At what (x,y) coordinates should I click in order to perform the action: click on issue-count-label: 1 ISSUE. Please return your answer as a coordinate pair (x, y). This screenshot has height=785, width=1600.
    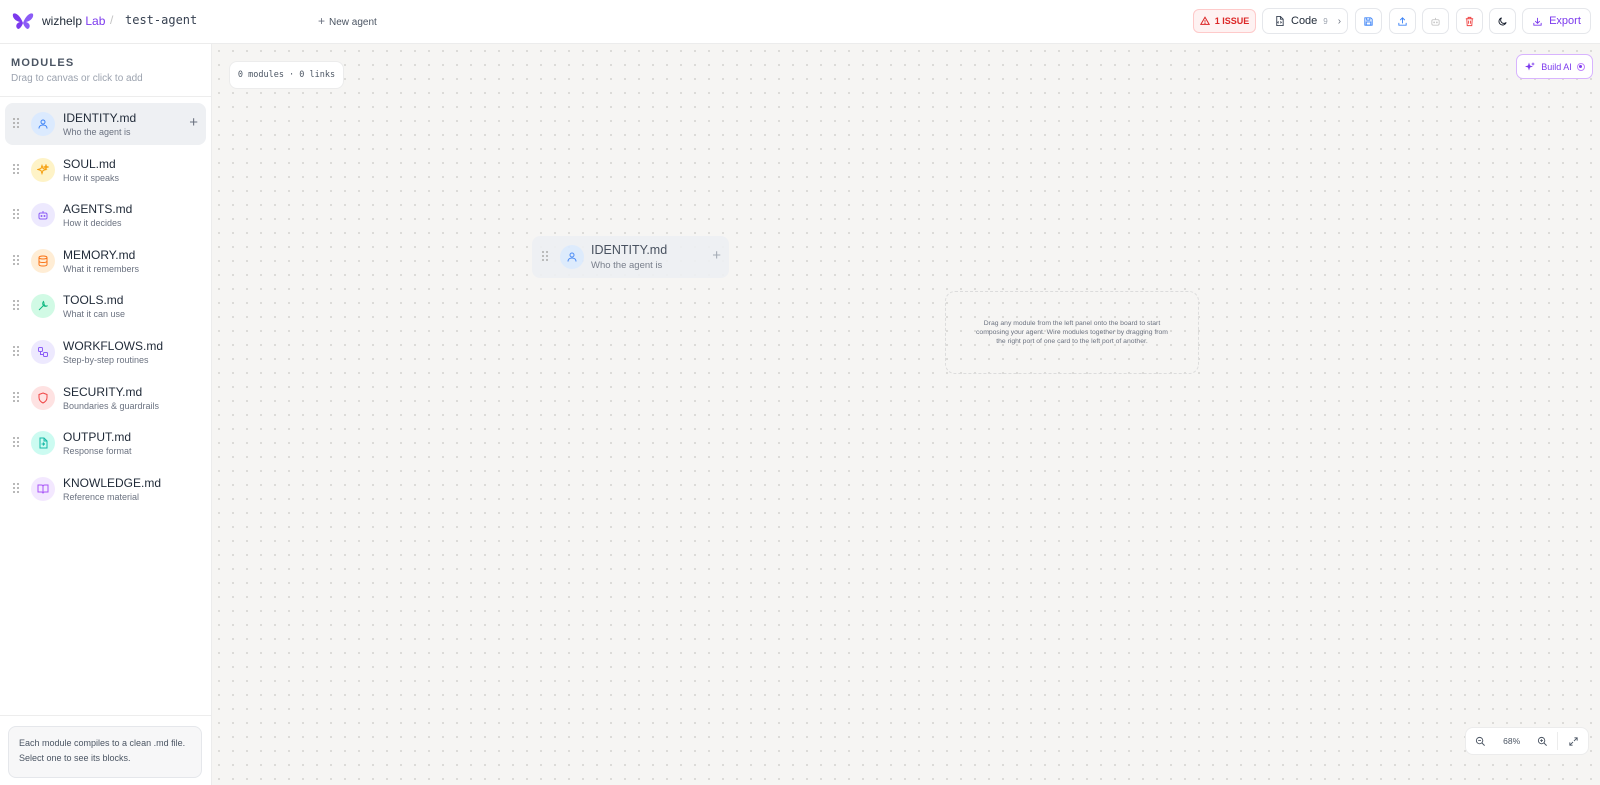
    Looking at the image, I should click on (1232, 21).